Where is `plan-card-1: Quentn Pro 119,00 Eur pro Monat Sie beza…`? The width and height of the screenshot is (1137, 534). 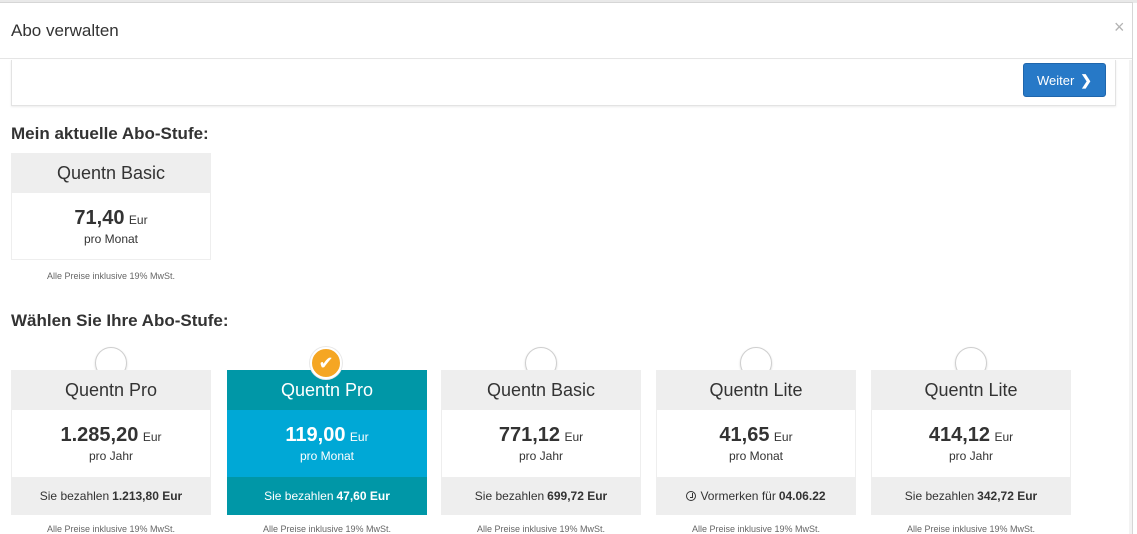 plan-card-1: Quentn Pro 119,00 Eur pro Monat Sie beza… is located at coordinates (327, 452).